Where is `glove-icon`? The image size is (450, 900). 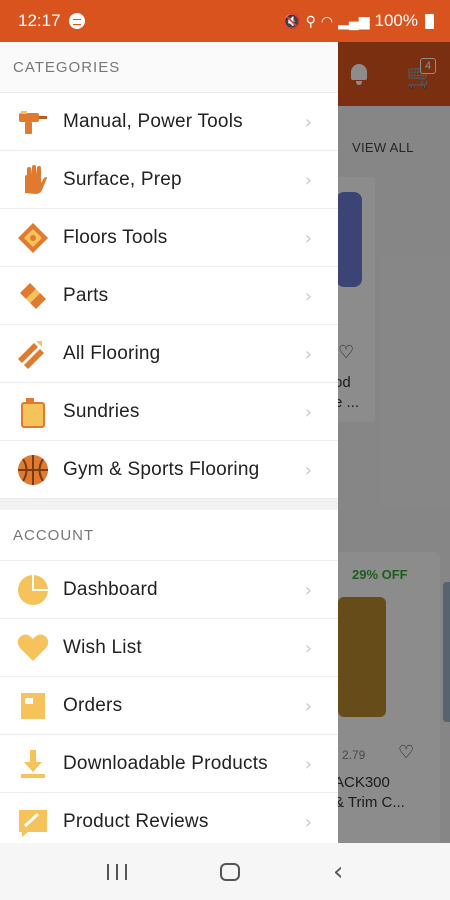 glove-icon is located at coordinates (33, 180).